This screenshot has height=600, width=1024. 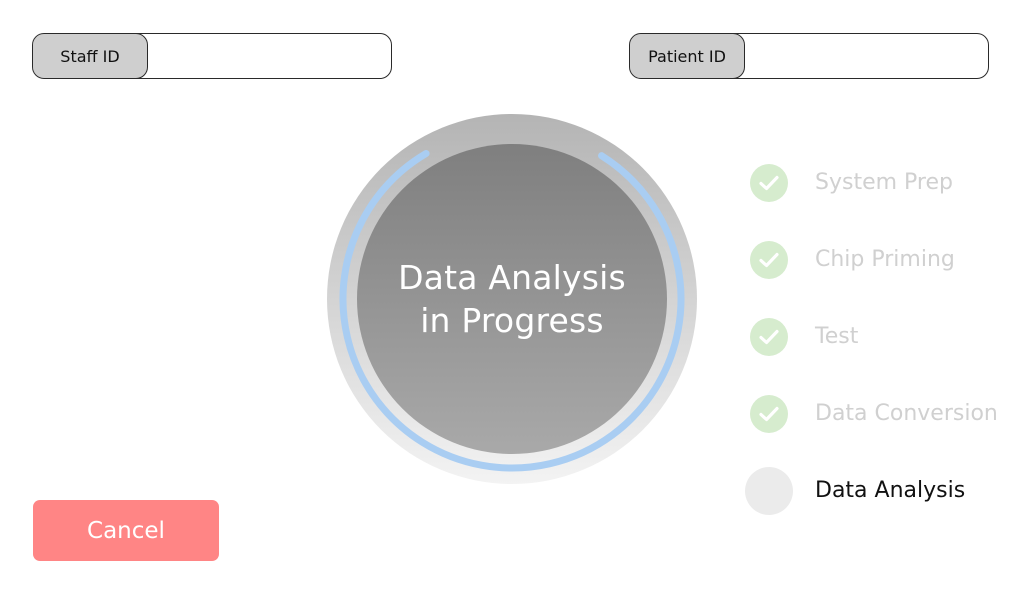 What do you see at coordinates (90, 56) in the screenshot?
I see `staff-id-label: Staff ID` at bounding box center [90, 56].